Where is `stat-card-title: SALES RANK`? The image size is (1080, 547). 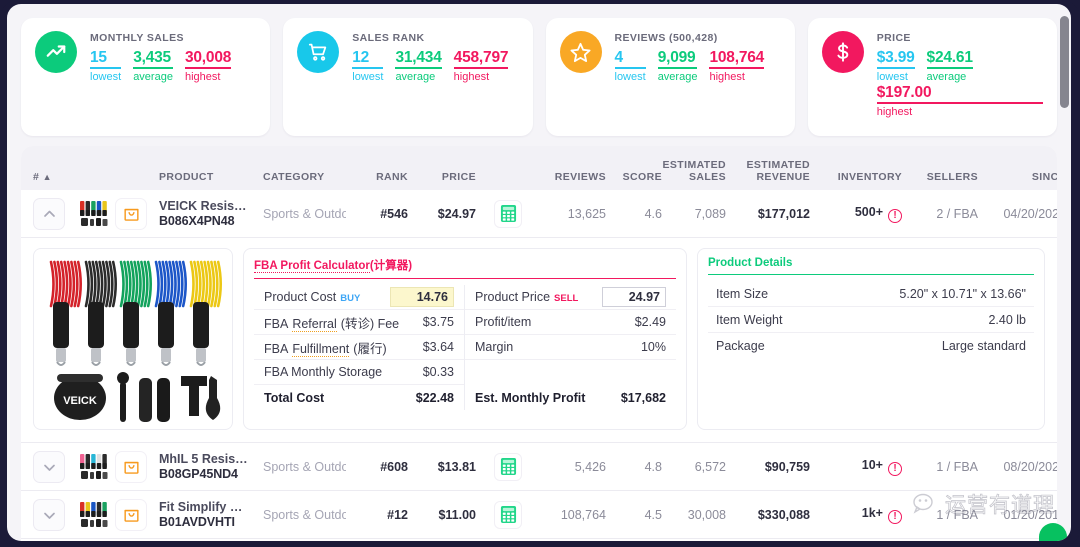
stat-card-title: SALES RANK is located at coordinates (388, 38).